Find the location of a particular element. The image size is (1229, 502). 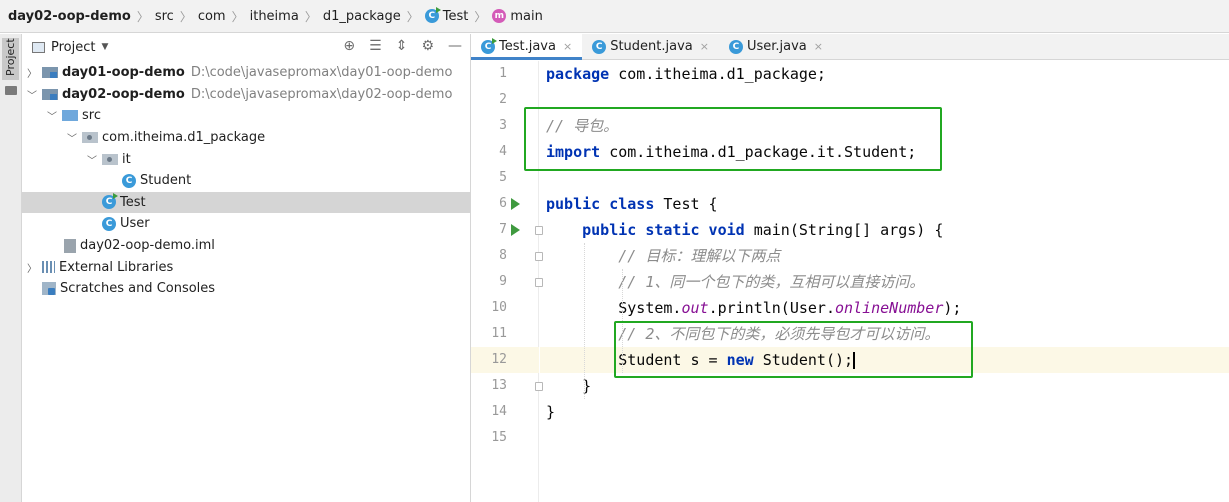

tree-item-path: D:\code\javasepromax\day02-oop-demo is located at coordinates (321, 94).